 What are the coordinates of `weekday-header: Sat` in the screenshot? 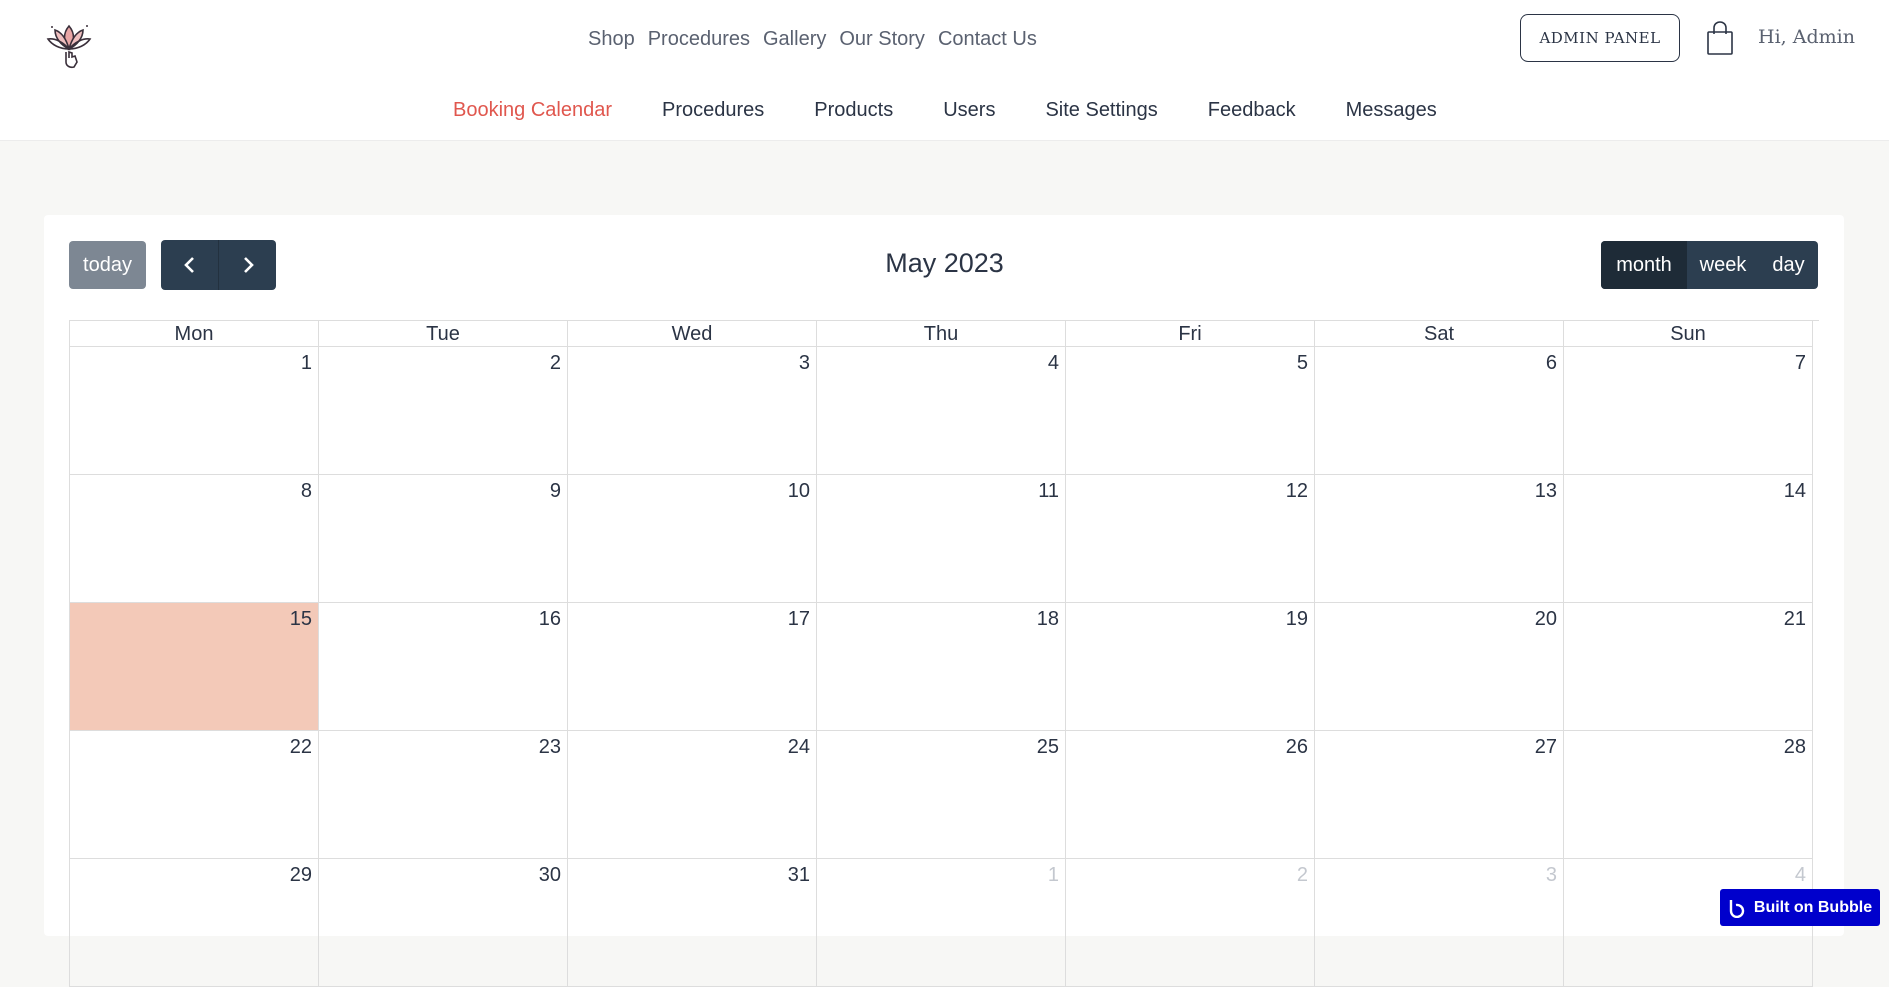 It's located at (1439, 334).